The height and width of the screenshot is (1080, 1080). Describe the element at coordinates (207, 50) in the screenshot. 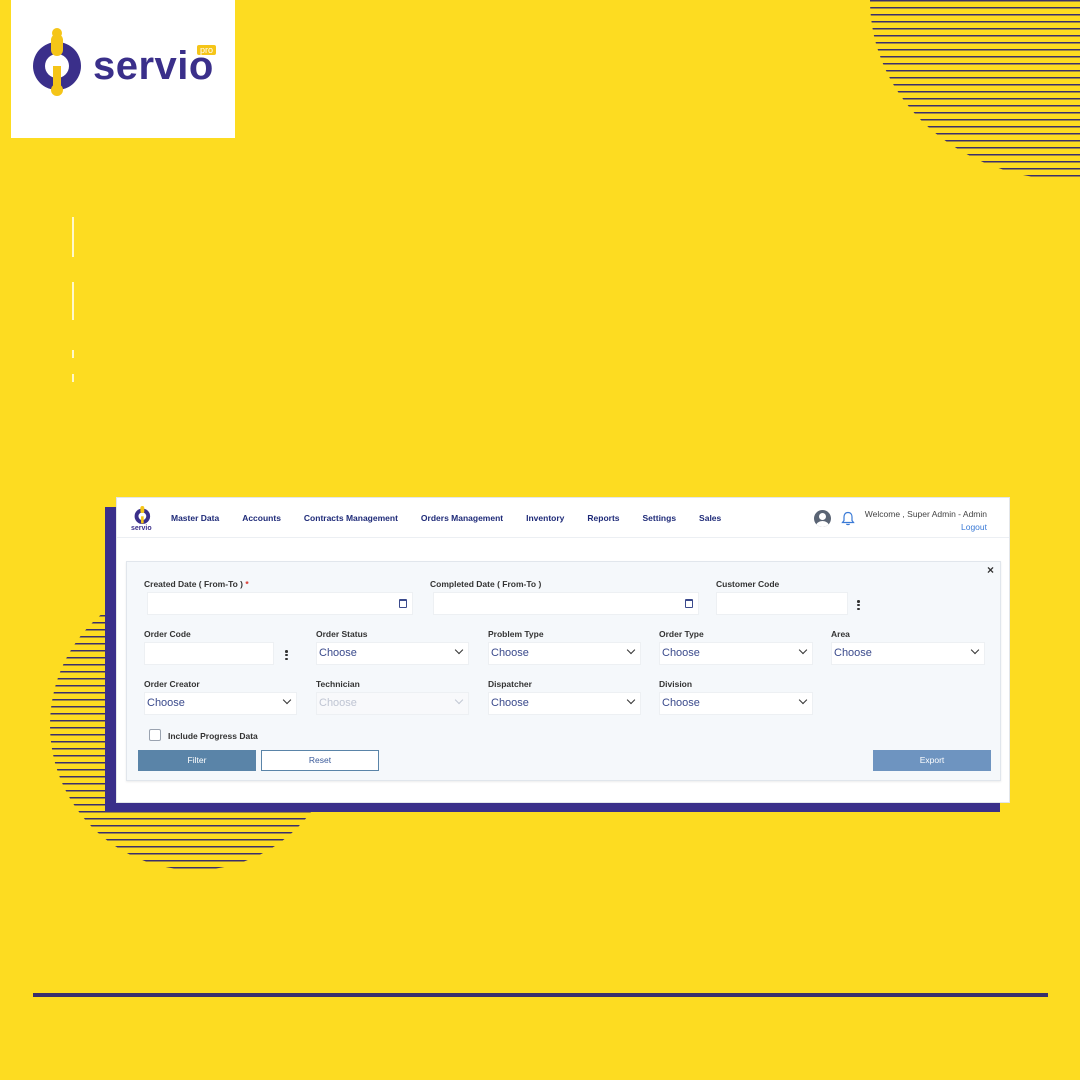

I see `brand-badge: pro` at that location.